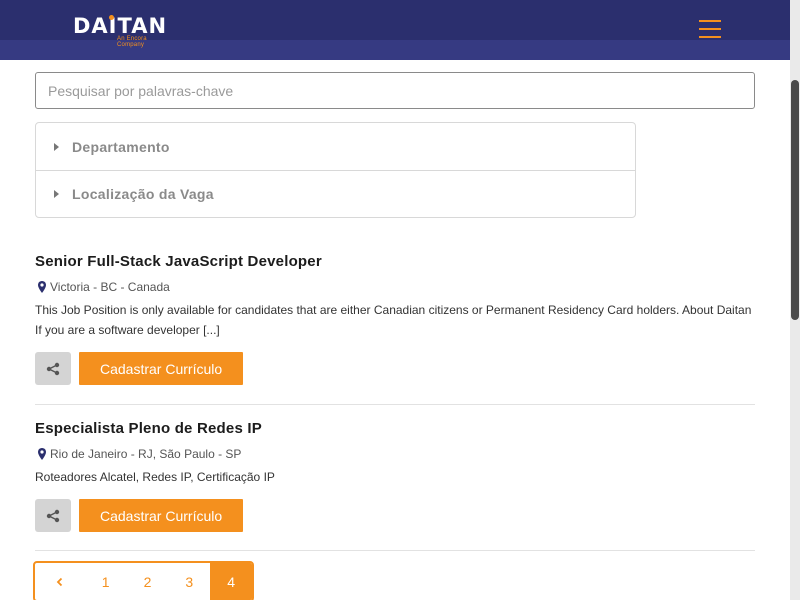 This screenshot has height=600, width=800. I want to click on logo-dot, so click(111, 17).